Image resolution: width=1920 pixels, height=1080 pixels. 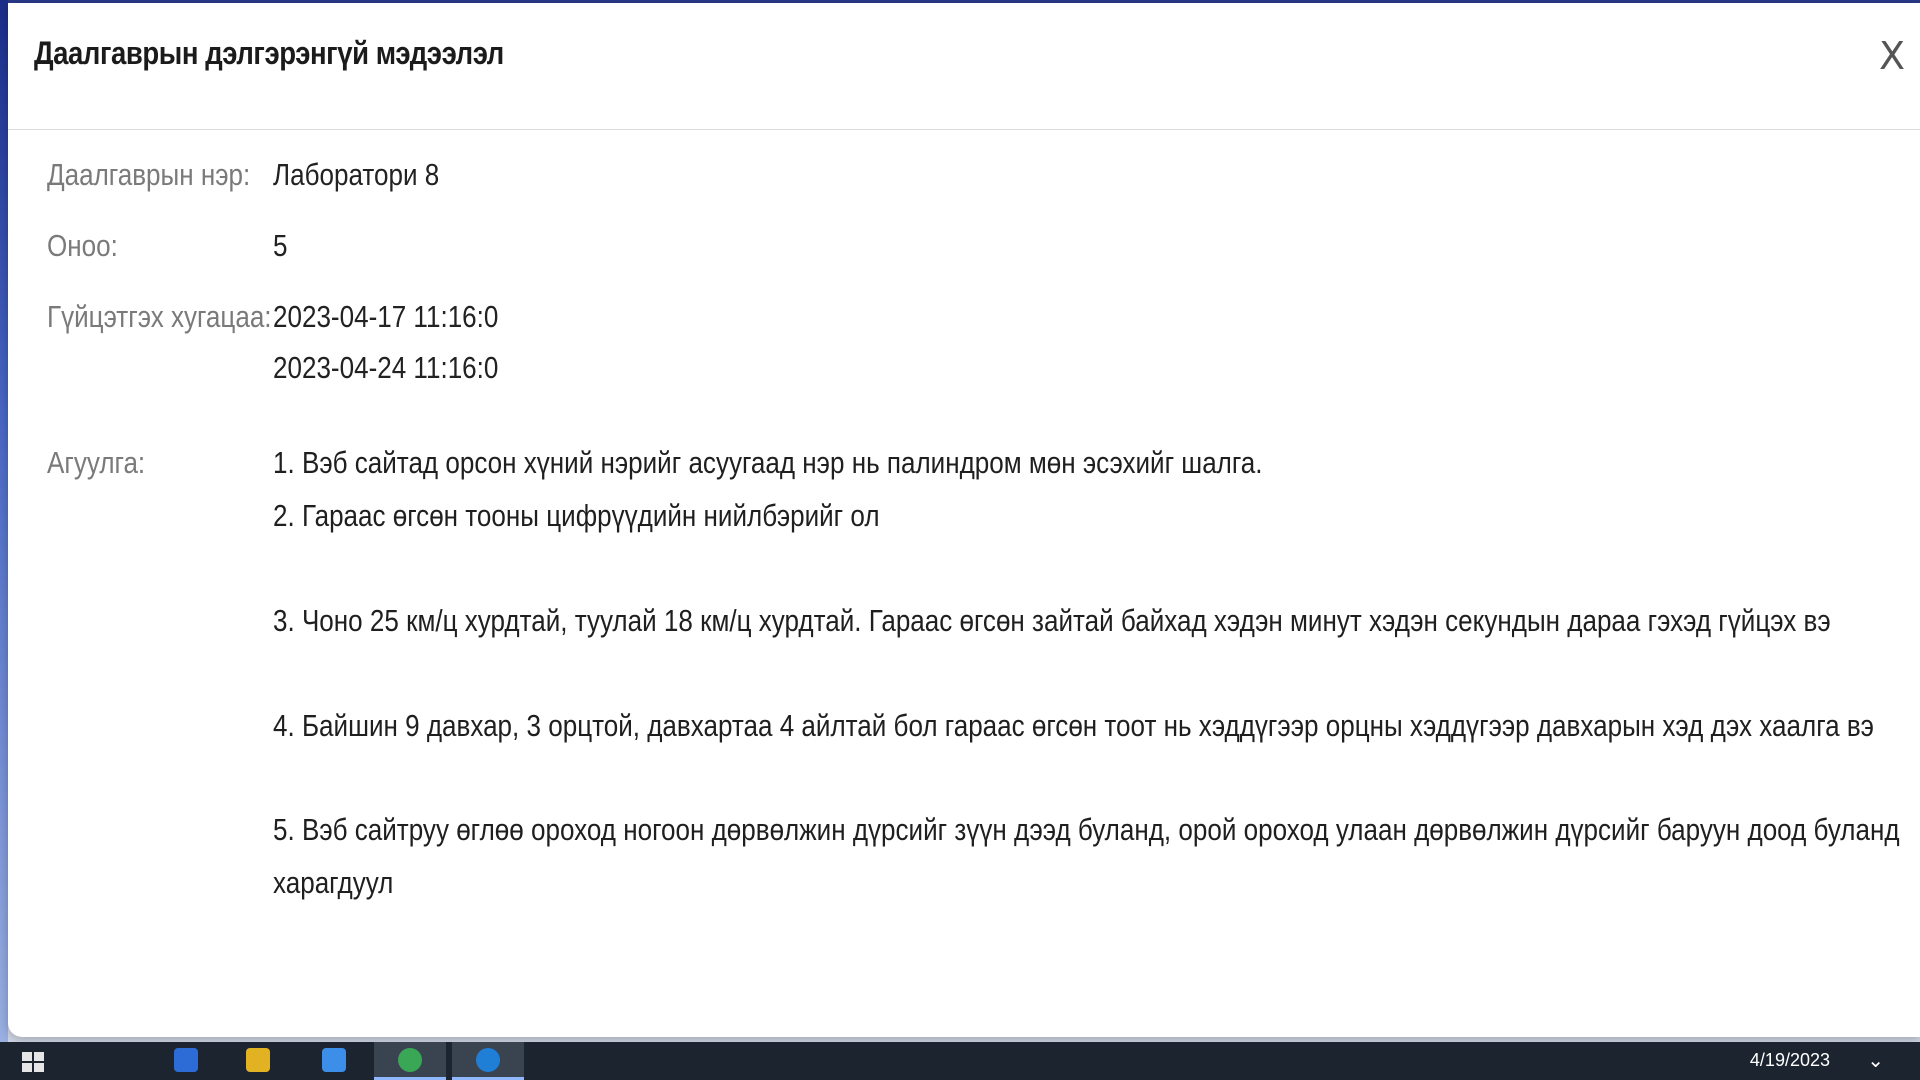 What do you see at coordinates (280, 245) in the screenshot?
I see `score-value: 5` at bounding box center [280, 245].